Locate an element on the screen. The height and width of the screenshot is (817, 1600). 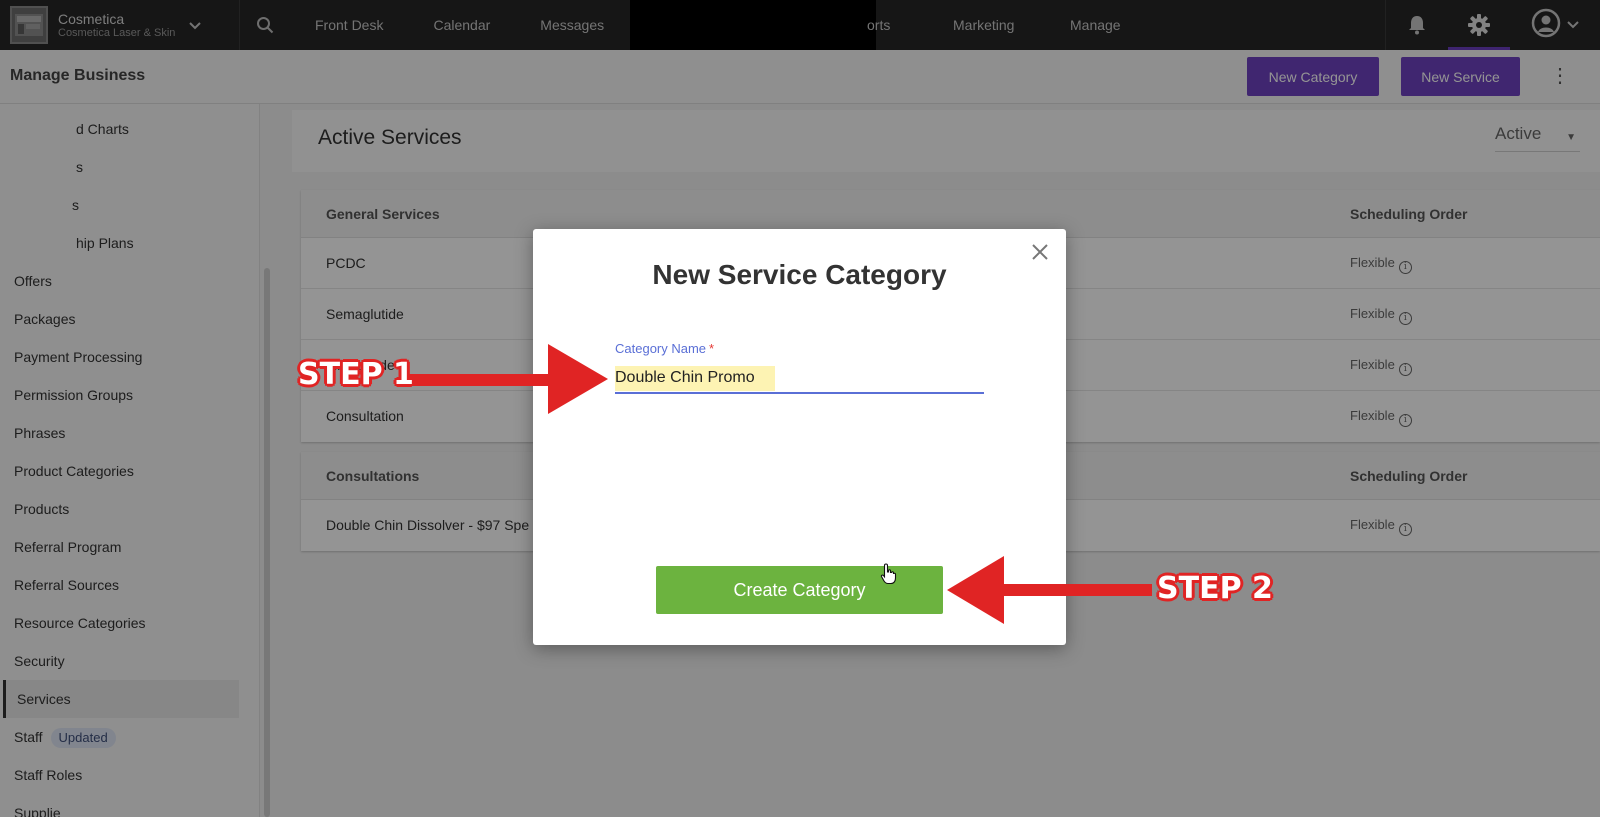
pointer-hand-icon is located at coordinates (888, 574).